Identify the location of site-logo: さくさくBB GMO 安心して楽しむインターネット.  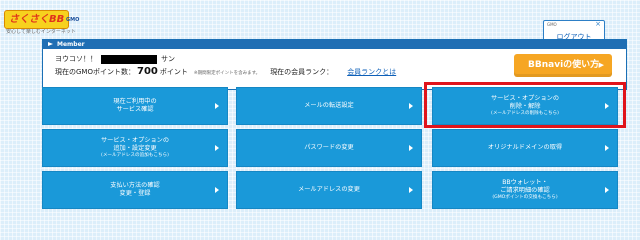
(46, 22).